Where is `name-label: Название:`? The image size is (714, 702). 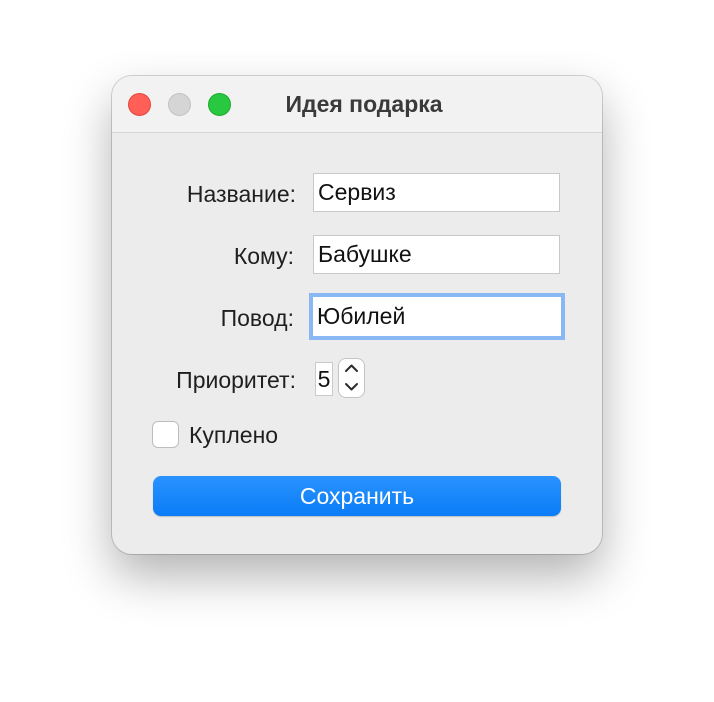 name-label: Название: is located at coordinates (241, 194).